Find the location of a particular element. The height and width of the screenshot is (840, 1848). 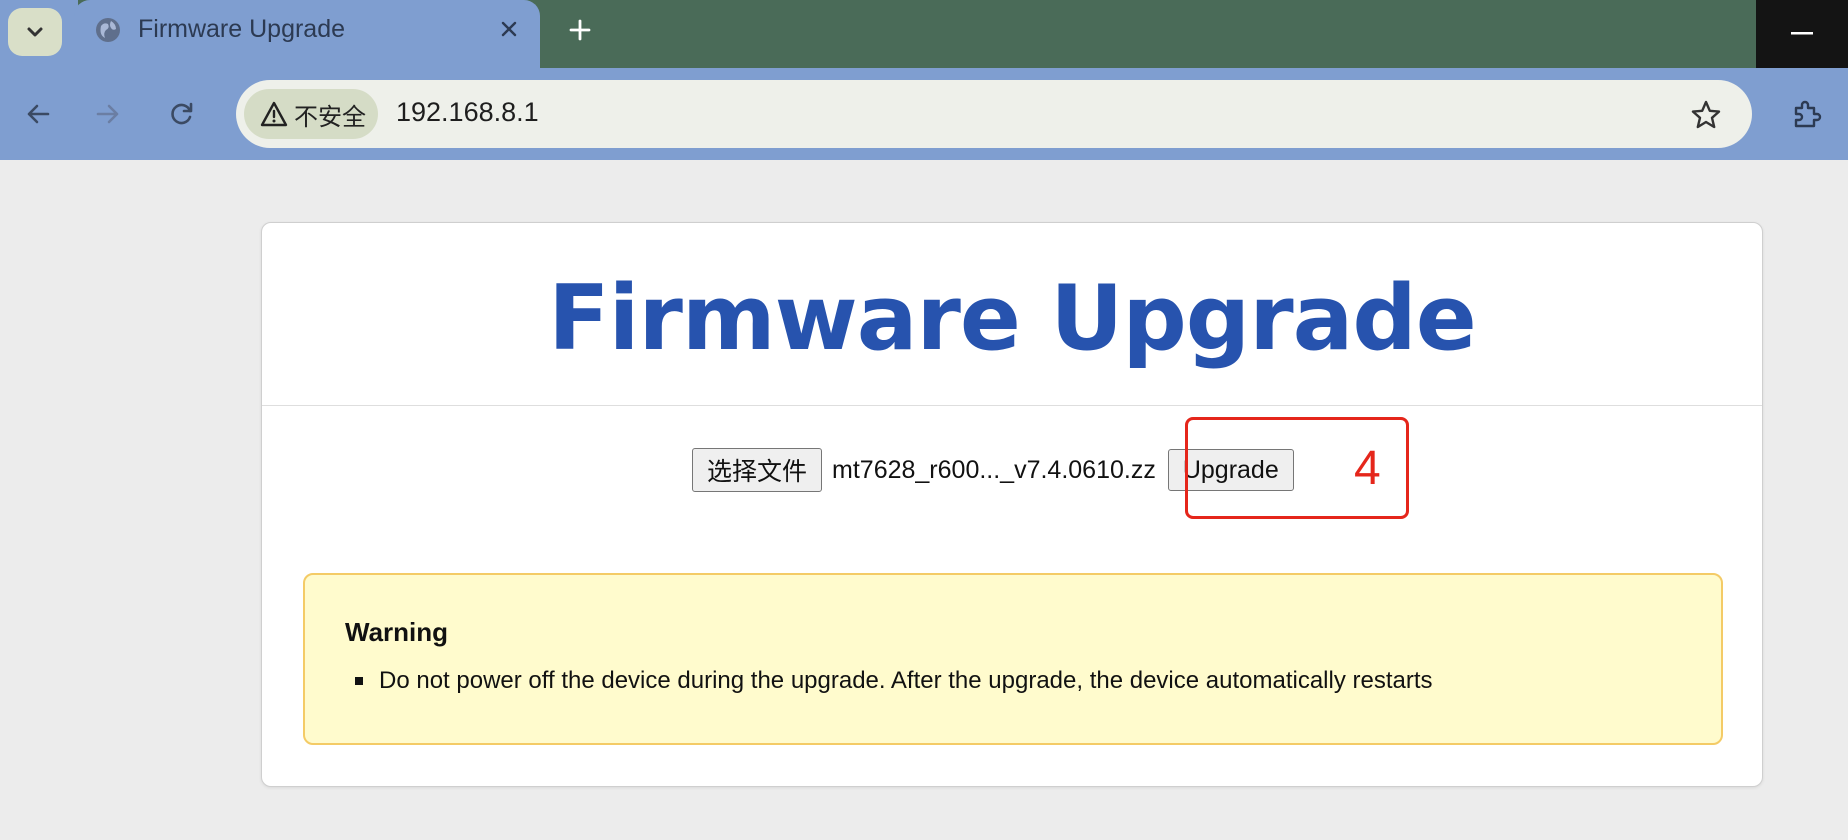

url-text: 192.168.8.1 is located at coordinates (467, 112).